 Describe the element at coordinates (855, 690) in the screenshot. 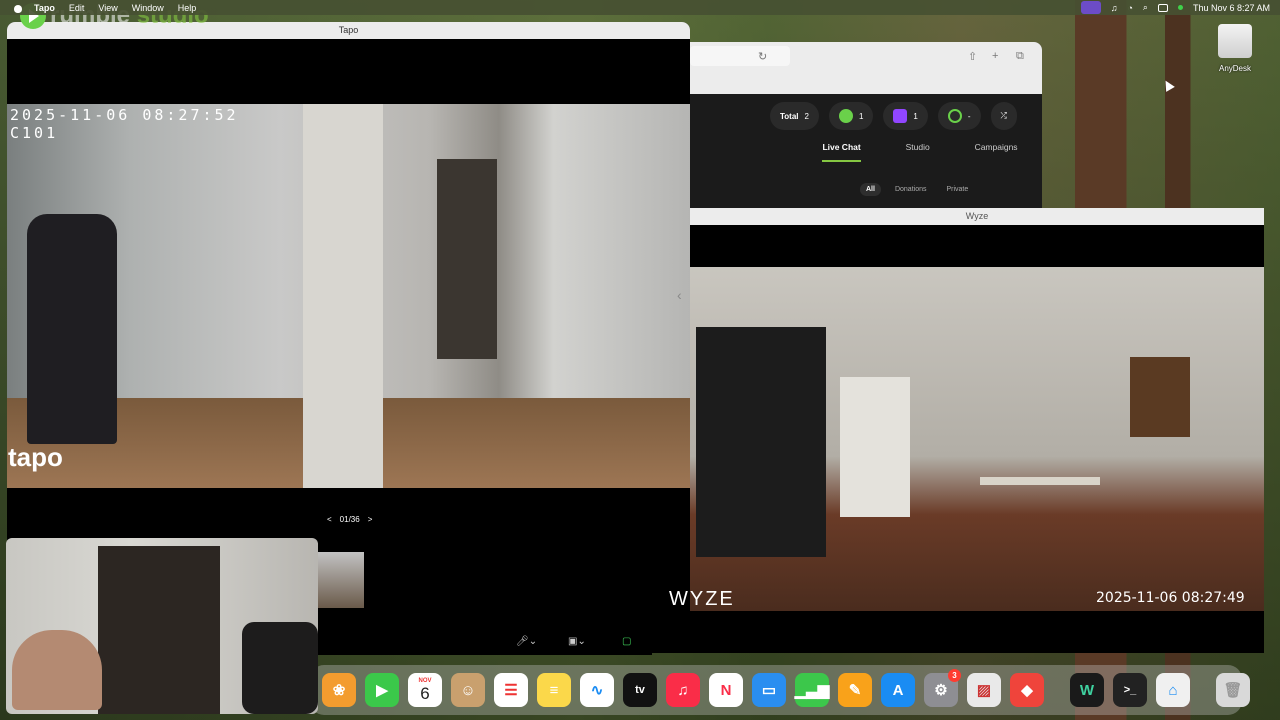

I see `pages-icon: ✎` at that location.